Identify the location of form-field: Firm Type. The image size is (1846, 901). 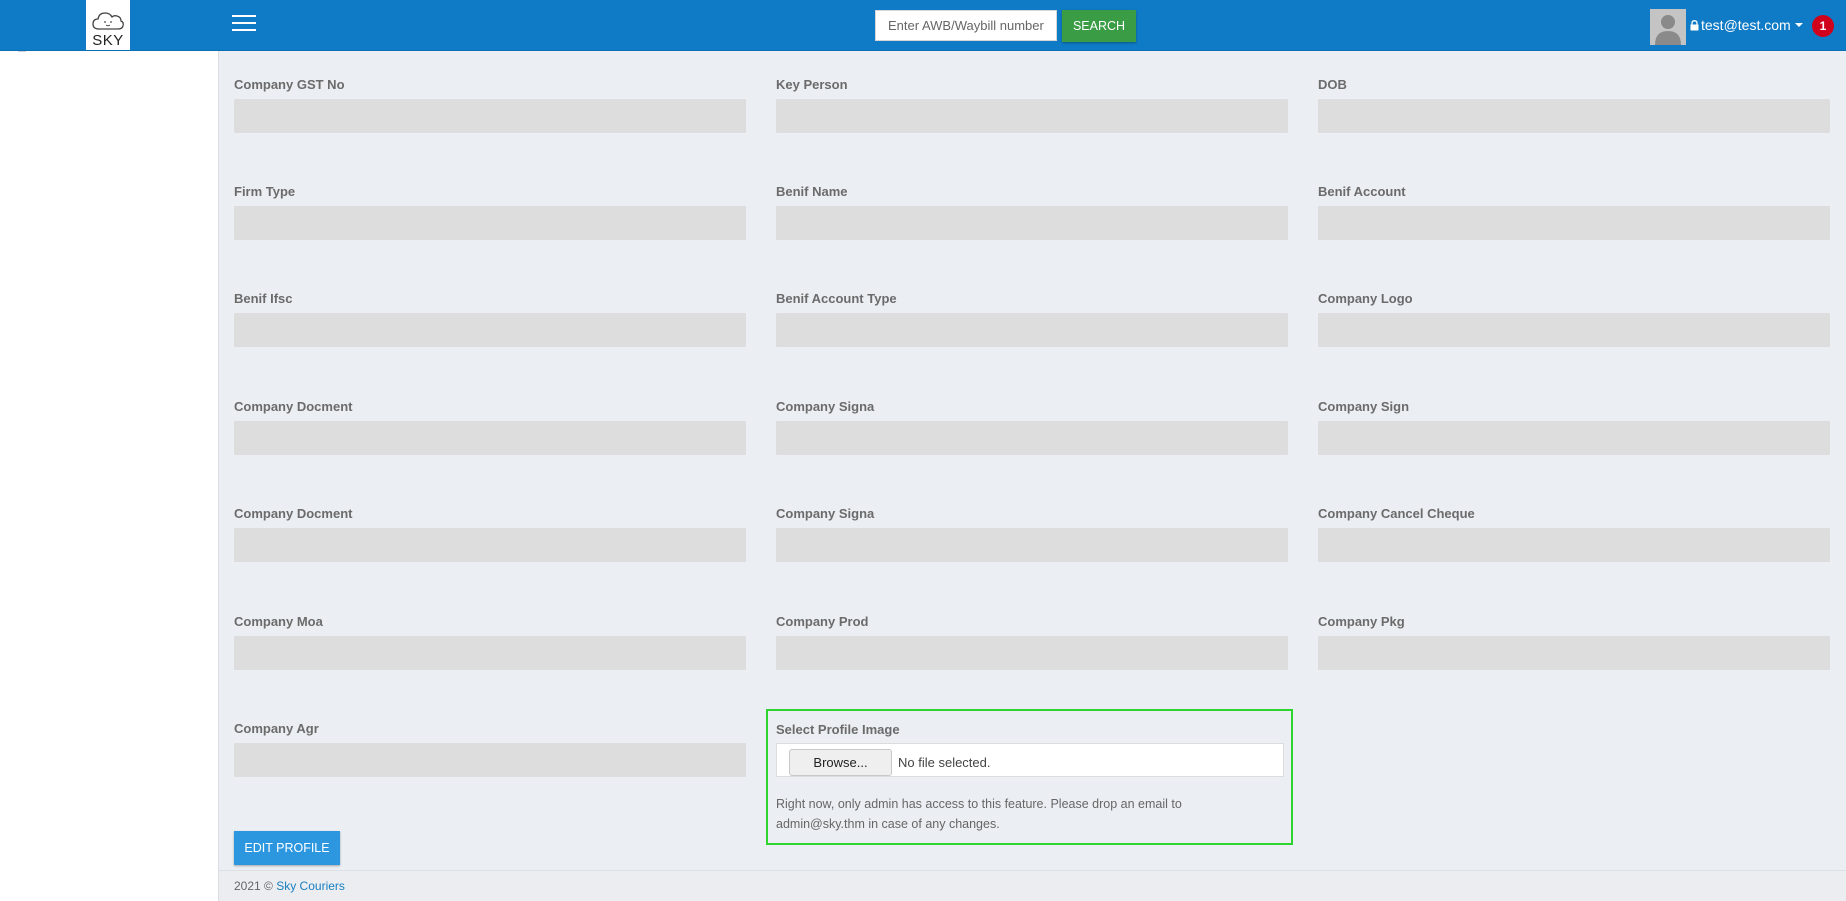
(490, 212).